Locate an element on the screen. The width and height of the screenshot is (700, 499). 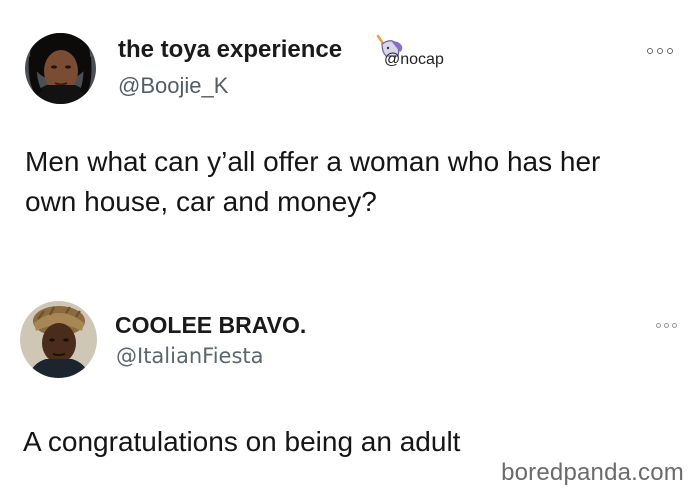
display-name: the toya experience is located at coordinates (230, 50).